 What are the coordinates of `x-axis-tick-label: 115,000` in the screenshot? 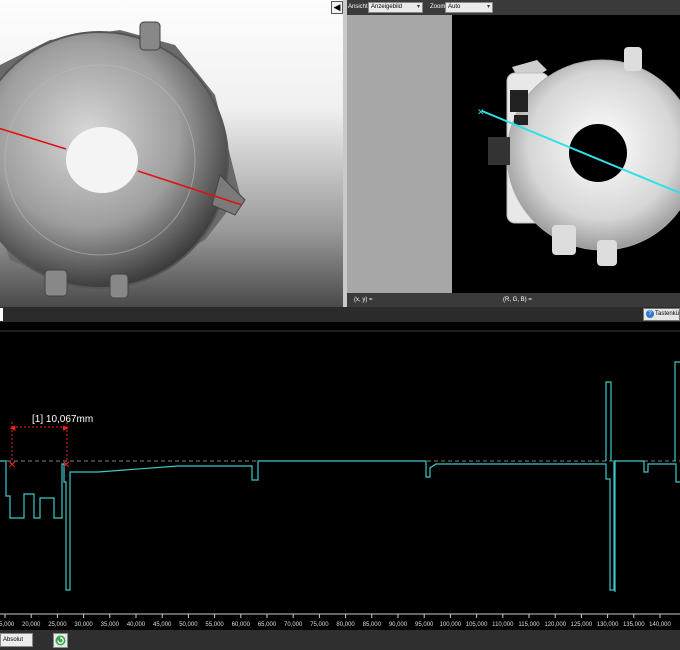 It's located at (529, 625).